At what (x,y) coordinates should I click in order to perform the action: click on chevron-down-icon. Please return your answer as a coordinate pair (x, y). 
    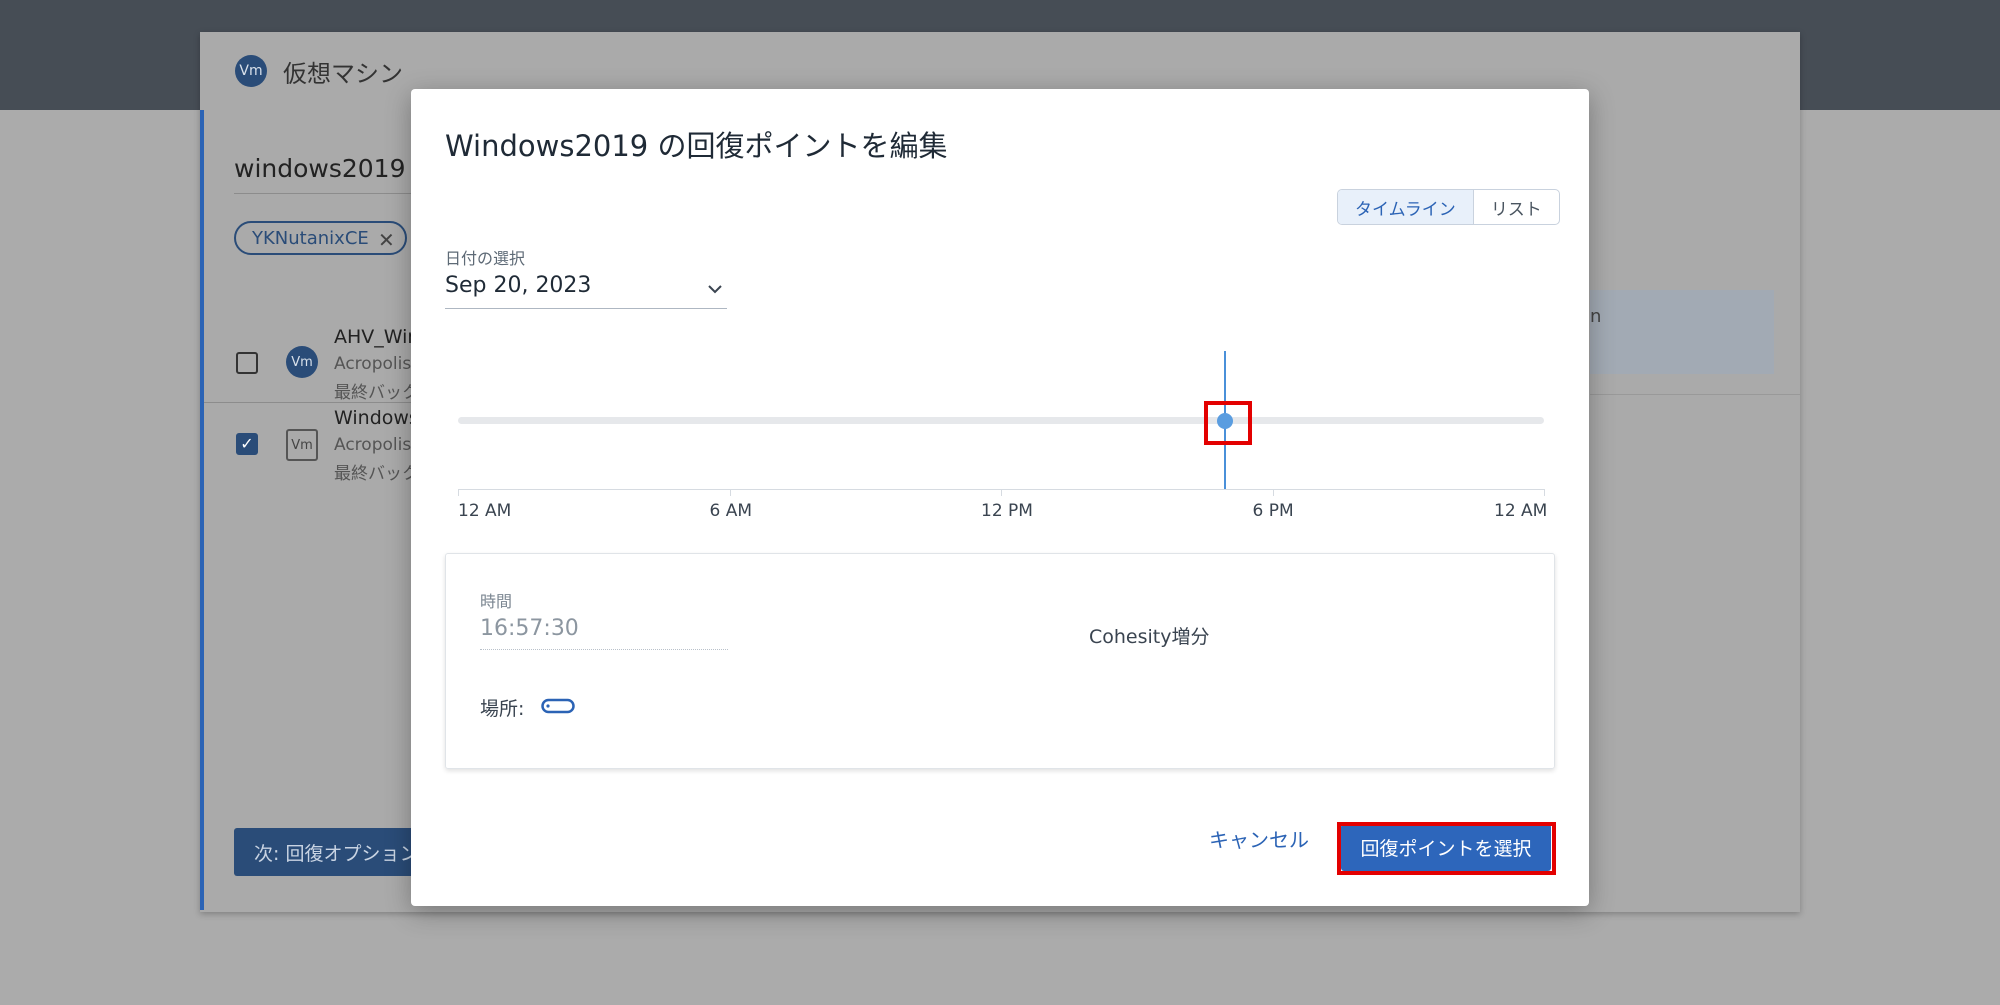
    Looking at the image, I should click on (715, 289).